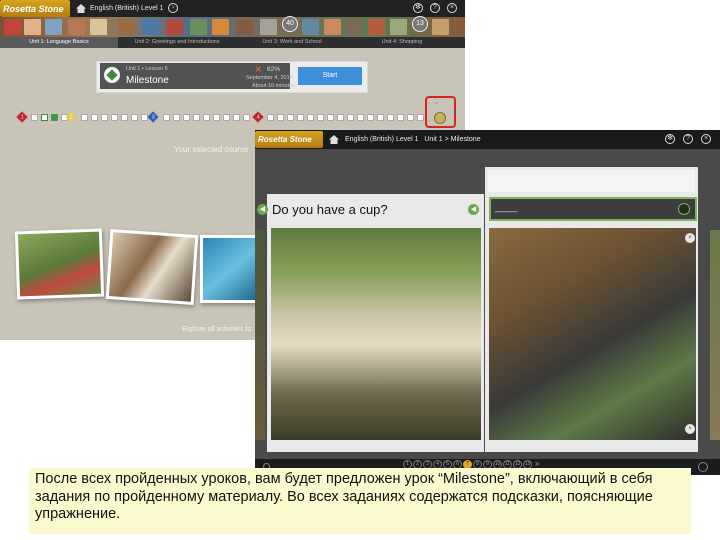  What do you see at coordinates (420, 24) in the screenshot?
I see `unit-badge: 13` at bounding box center [420, 24].